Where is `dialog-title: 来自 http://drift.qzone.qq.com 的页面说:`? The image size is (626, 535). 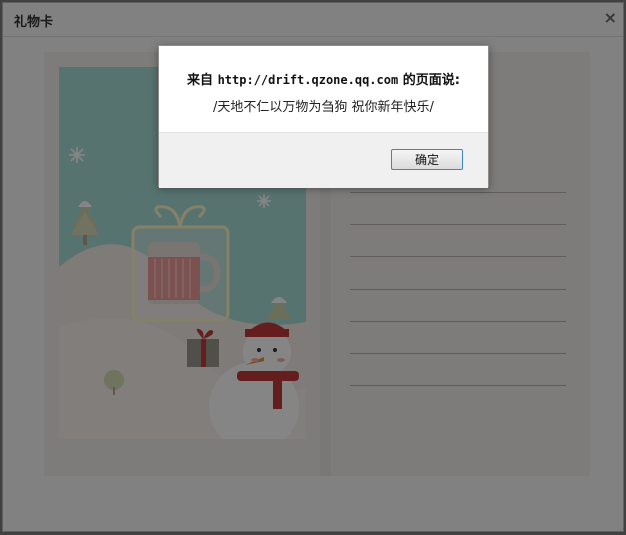 dialog-title: 来自 http://drift.qzone.qq.com 的页面说: is located at coordinates (323, 78).